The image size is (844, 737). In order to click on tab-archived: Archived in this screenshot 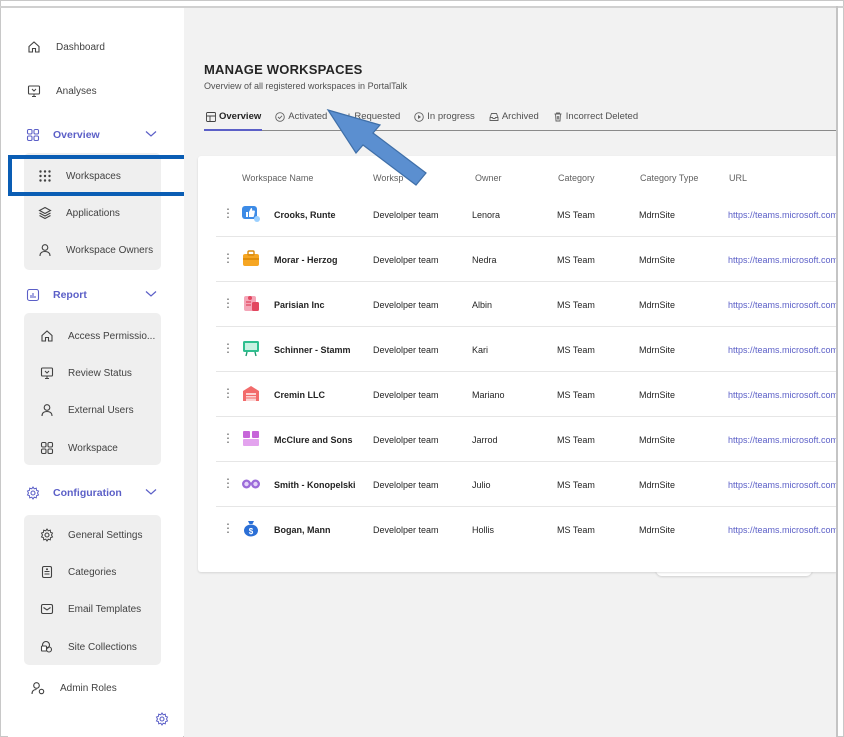, I will do `click(514, 116)`.